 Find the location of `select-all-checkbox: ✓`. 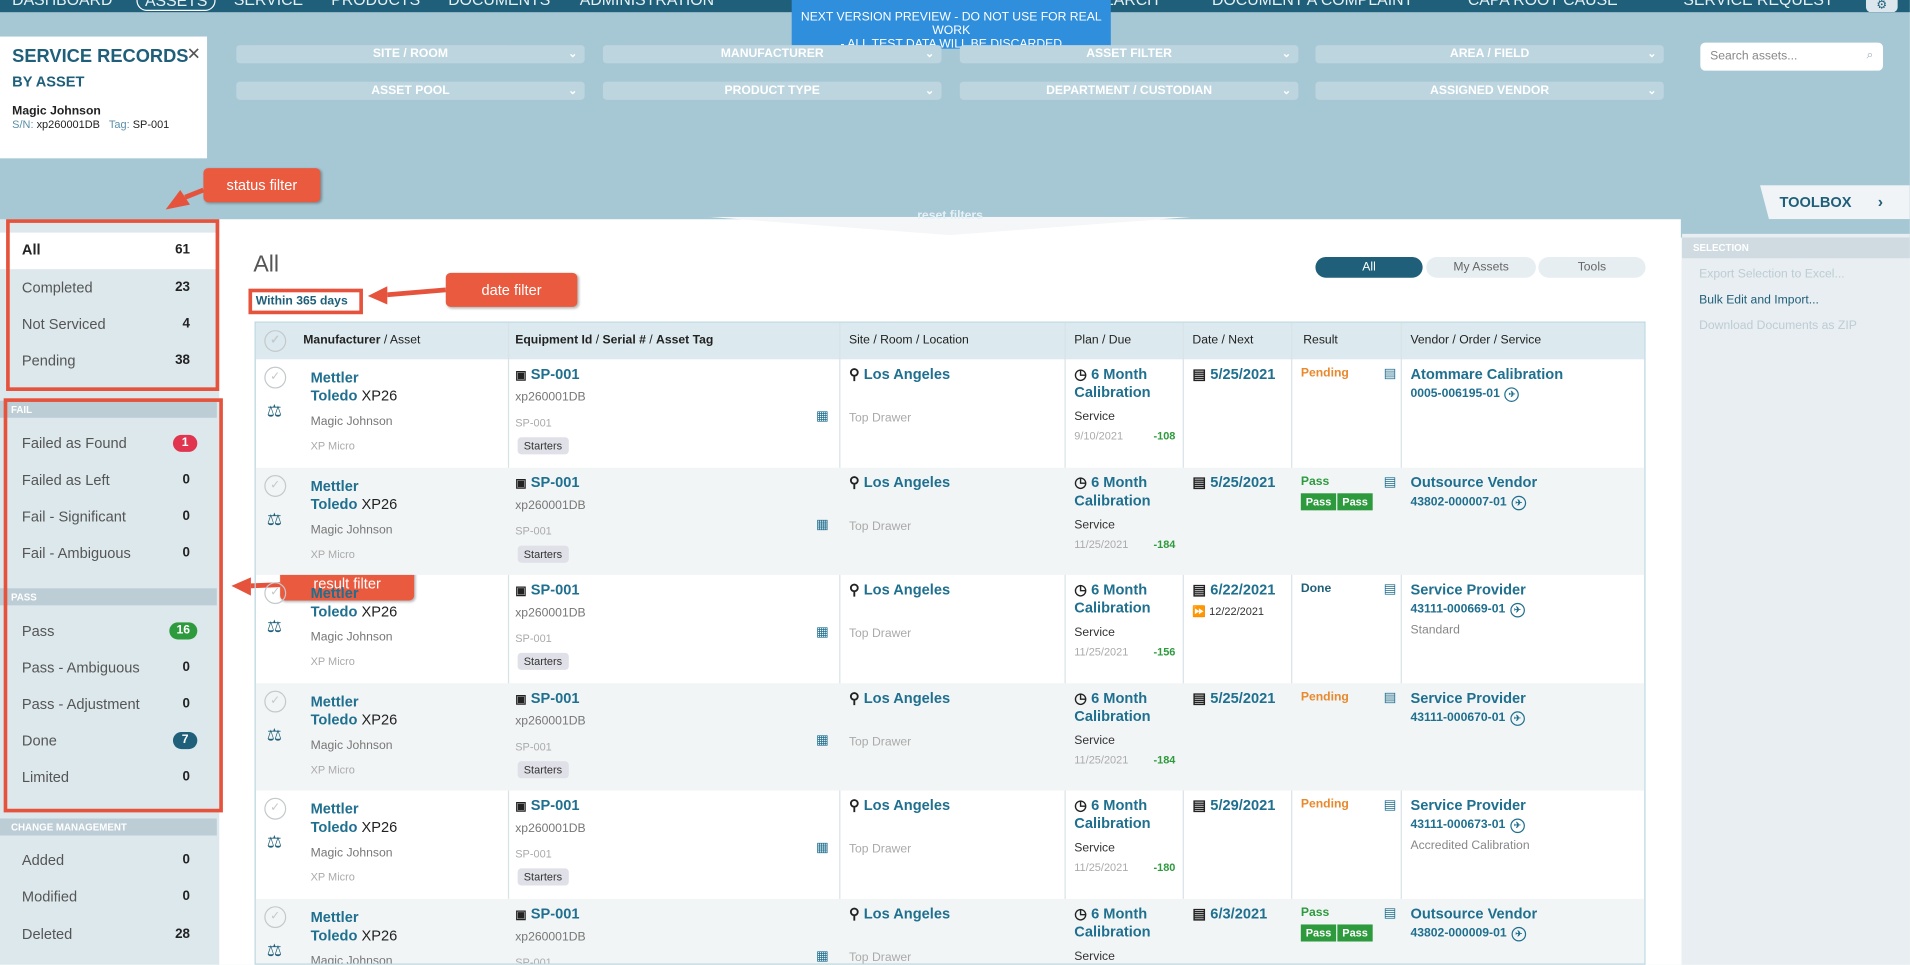

select-all-checkbox: ✓ is located at coordinates (275, 341).